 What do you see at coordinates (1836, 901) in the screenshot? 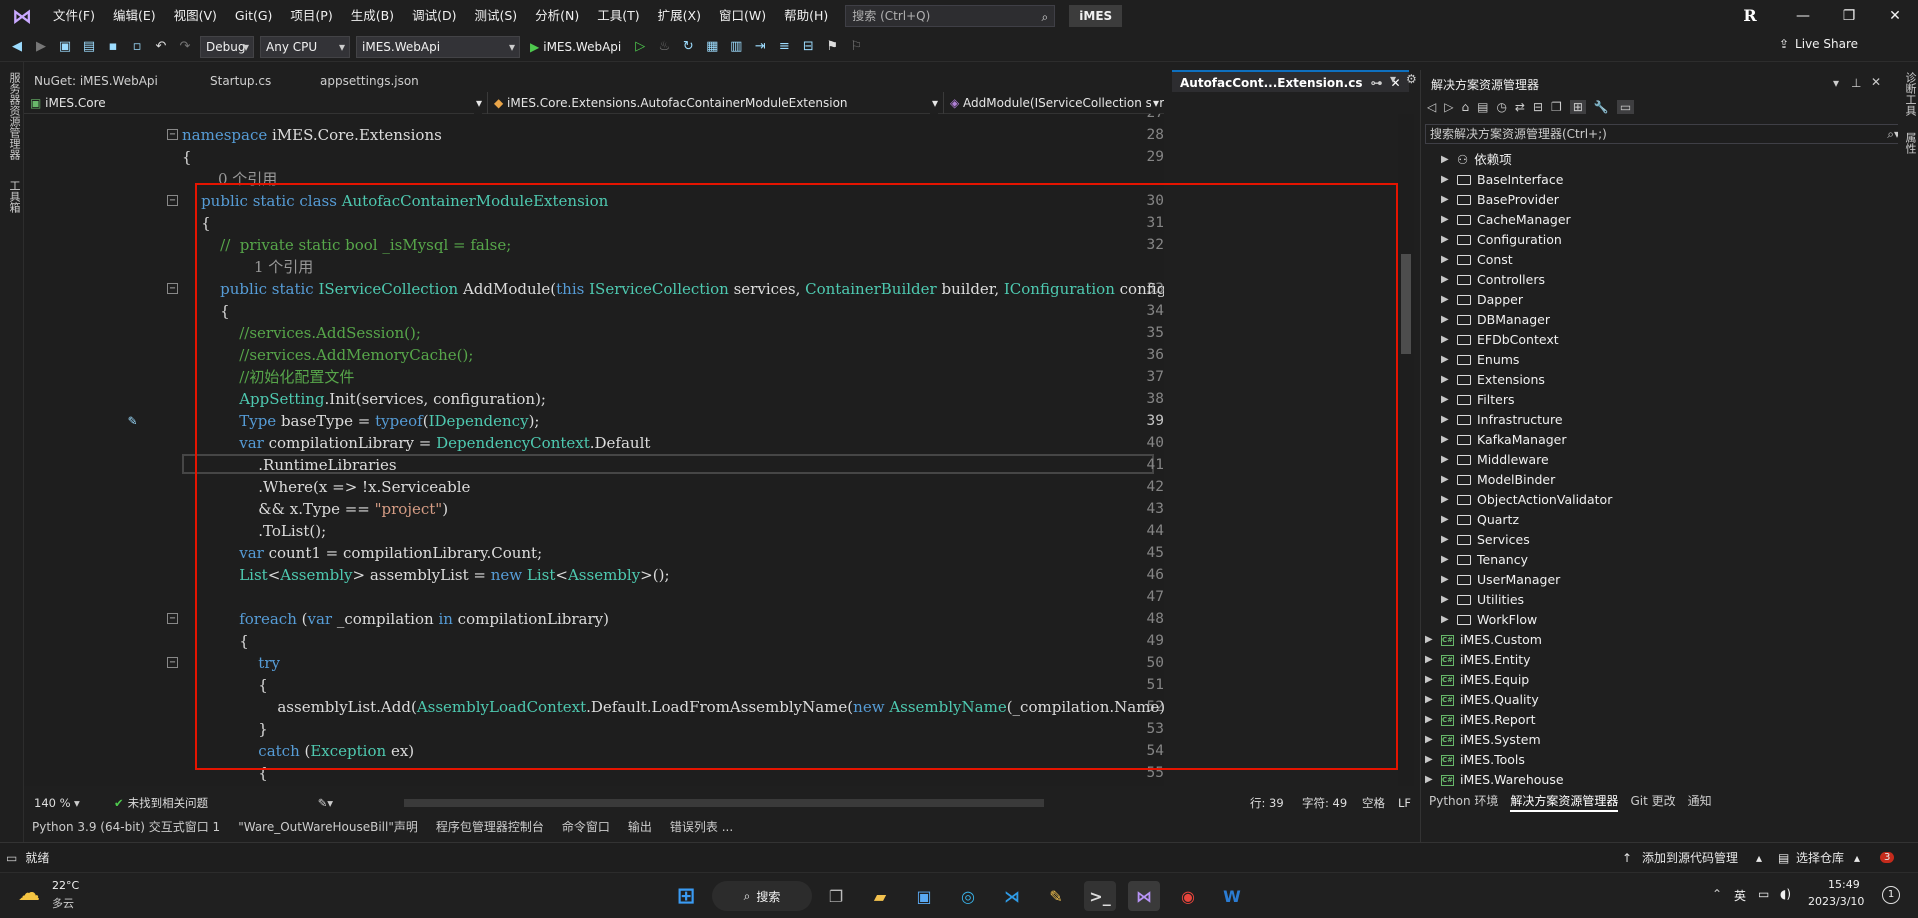
I see `clock-date: 2023/3/10` at bounding box center [1836, 901].